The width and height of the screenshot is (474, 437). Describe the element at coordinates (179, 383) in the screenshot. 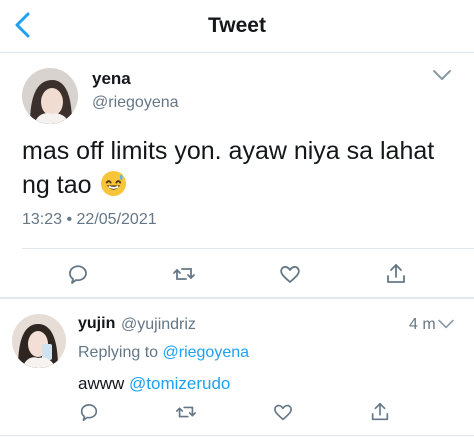

I see `mention-link: @tomizerudo` at that location.